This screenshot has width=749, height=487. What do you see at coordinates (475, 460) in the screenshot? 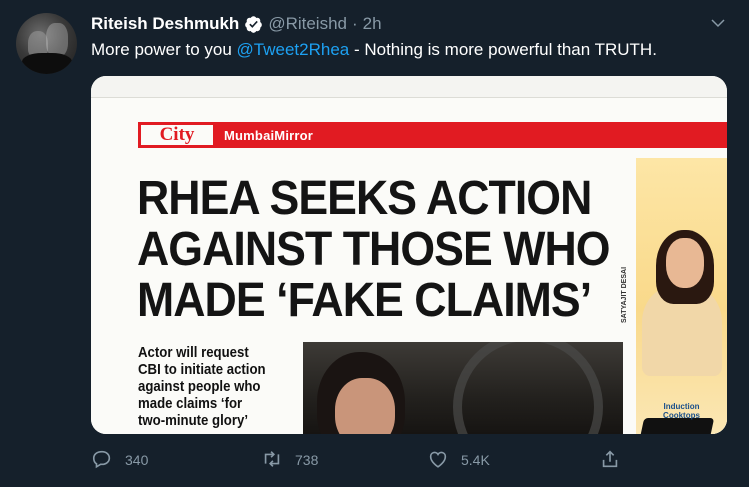
I see `like-count: 5.4K` at bounding box center [475, 460].